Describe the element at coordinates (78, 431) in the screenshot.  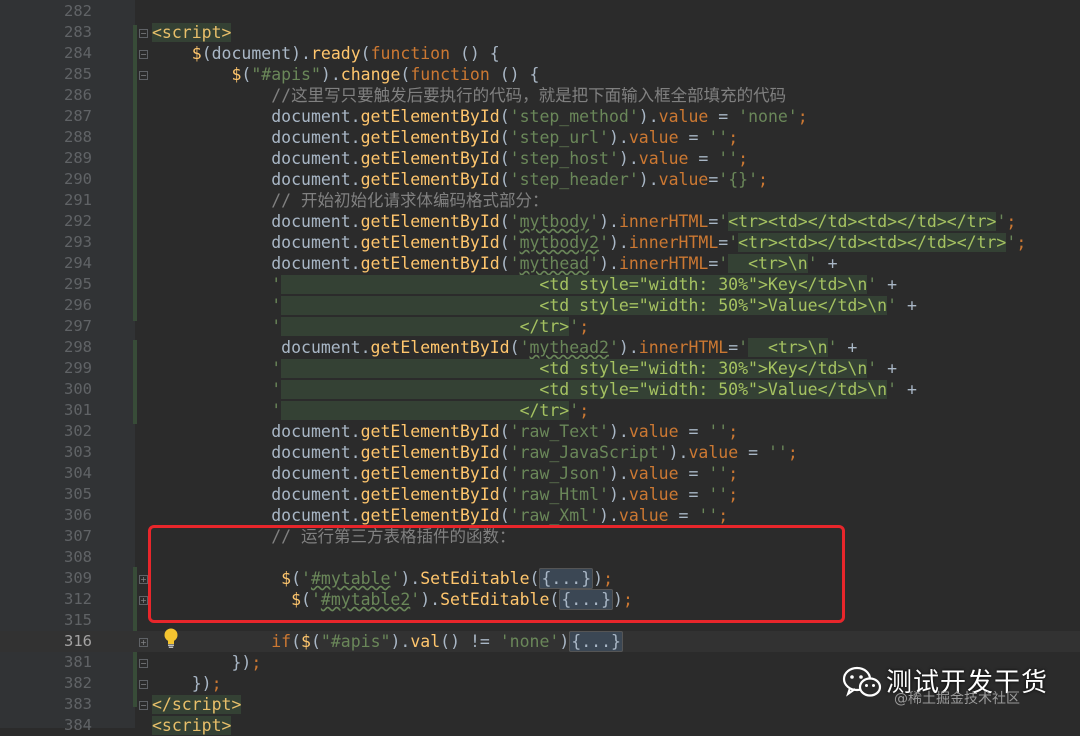
I see `line-number: 302` at that location.